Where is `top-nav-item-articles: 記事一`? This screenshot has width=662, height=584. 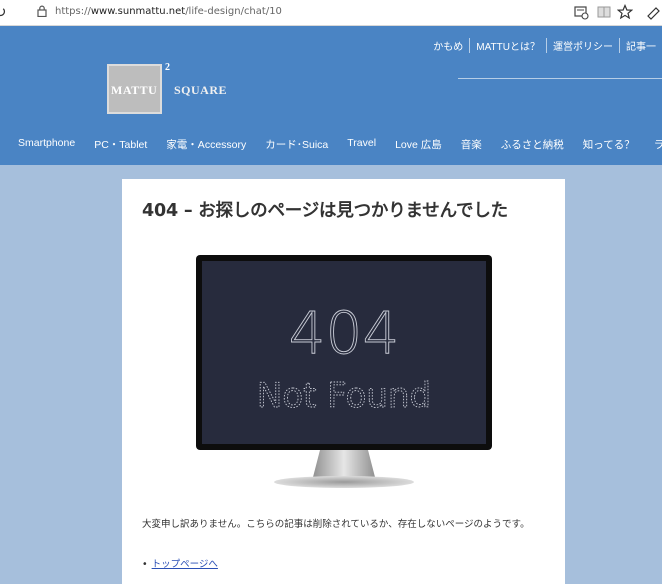 top-nav-item-articles: 記事一 is located at coordinates (640, 45).